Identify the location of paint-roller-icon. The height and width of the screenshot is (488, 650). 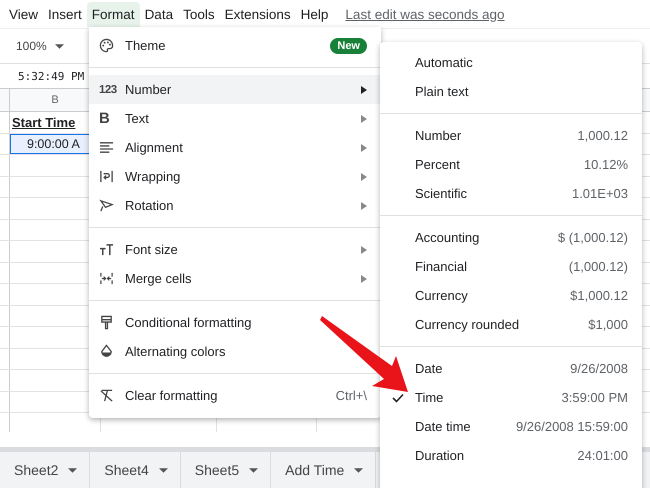
(106, 322).